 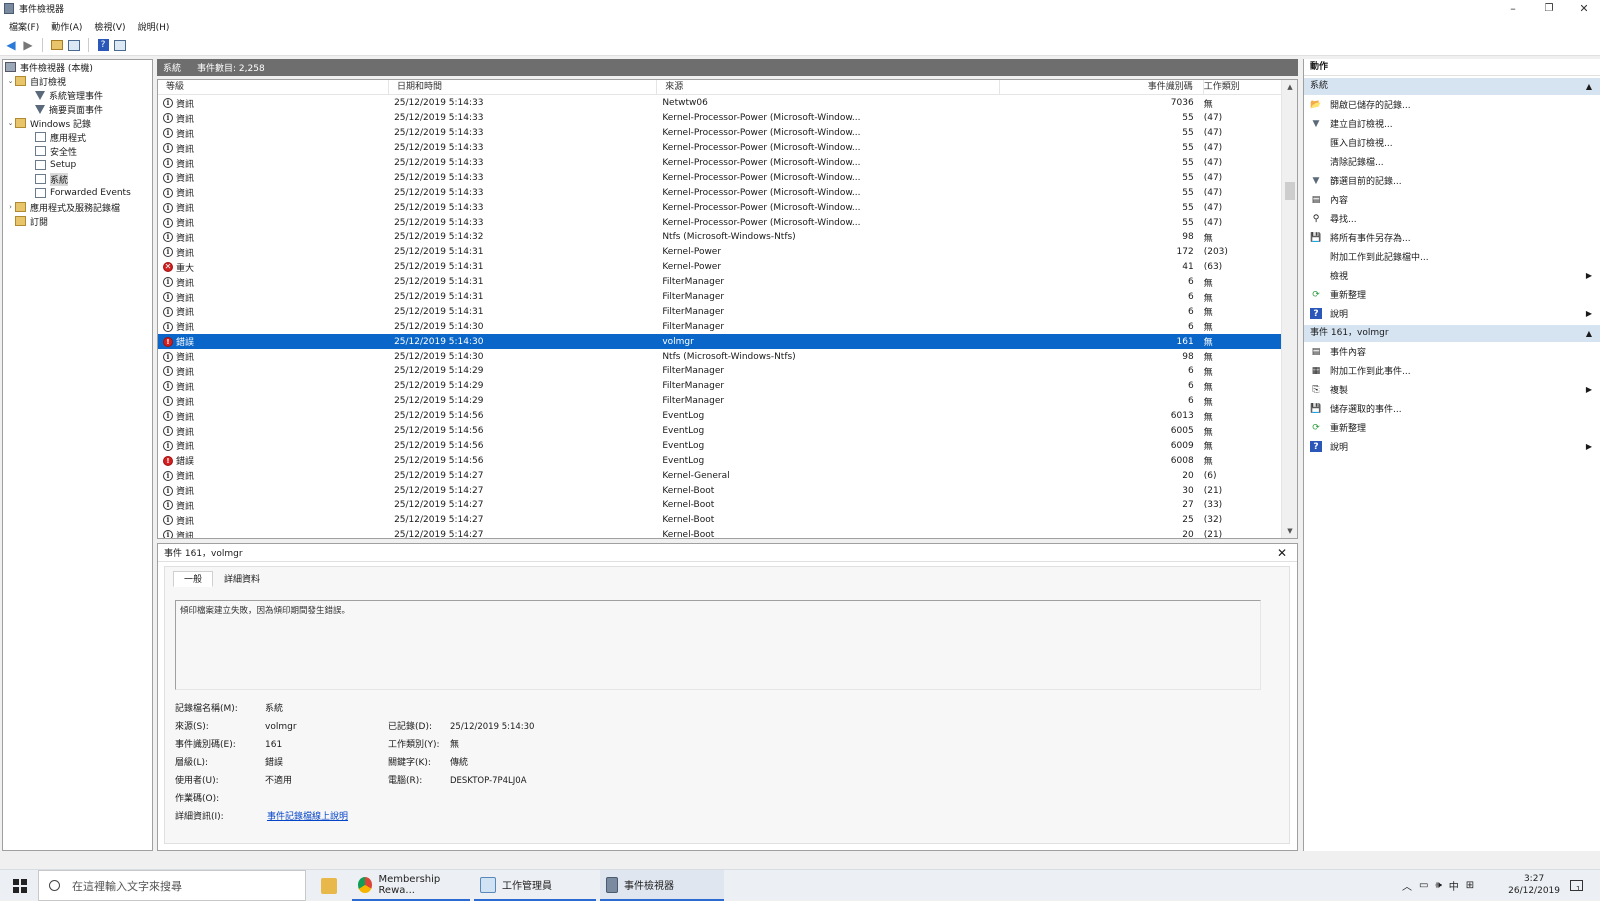 I want to click on tree-setup-log: Setup, so click(x=55, y=165).